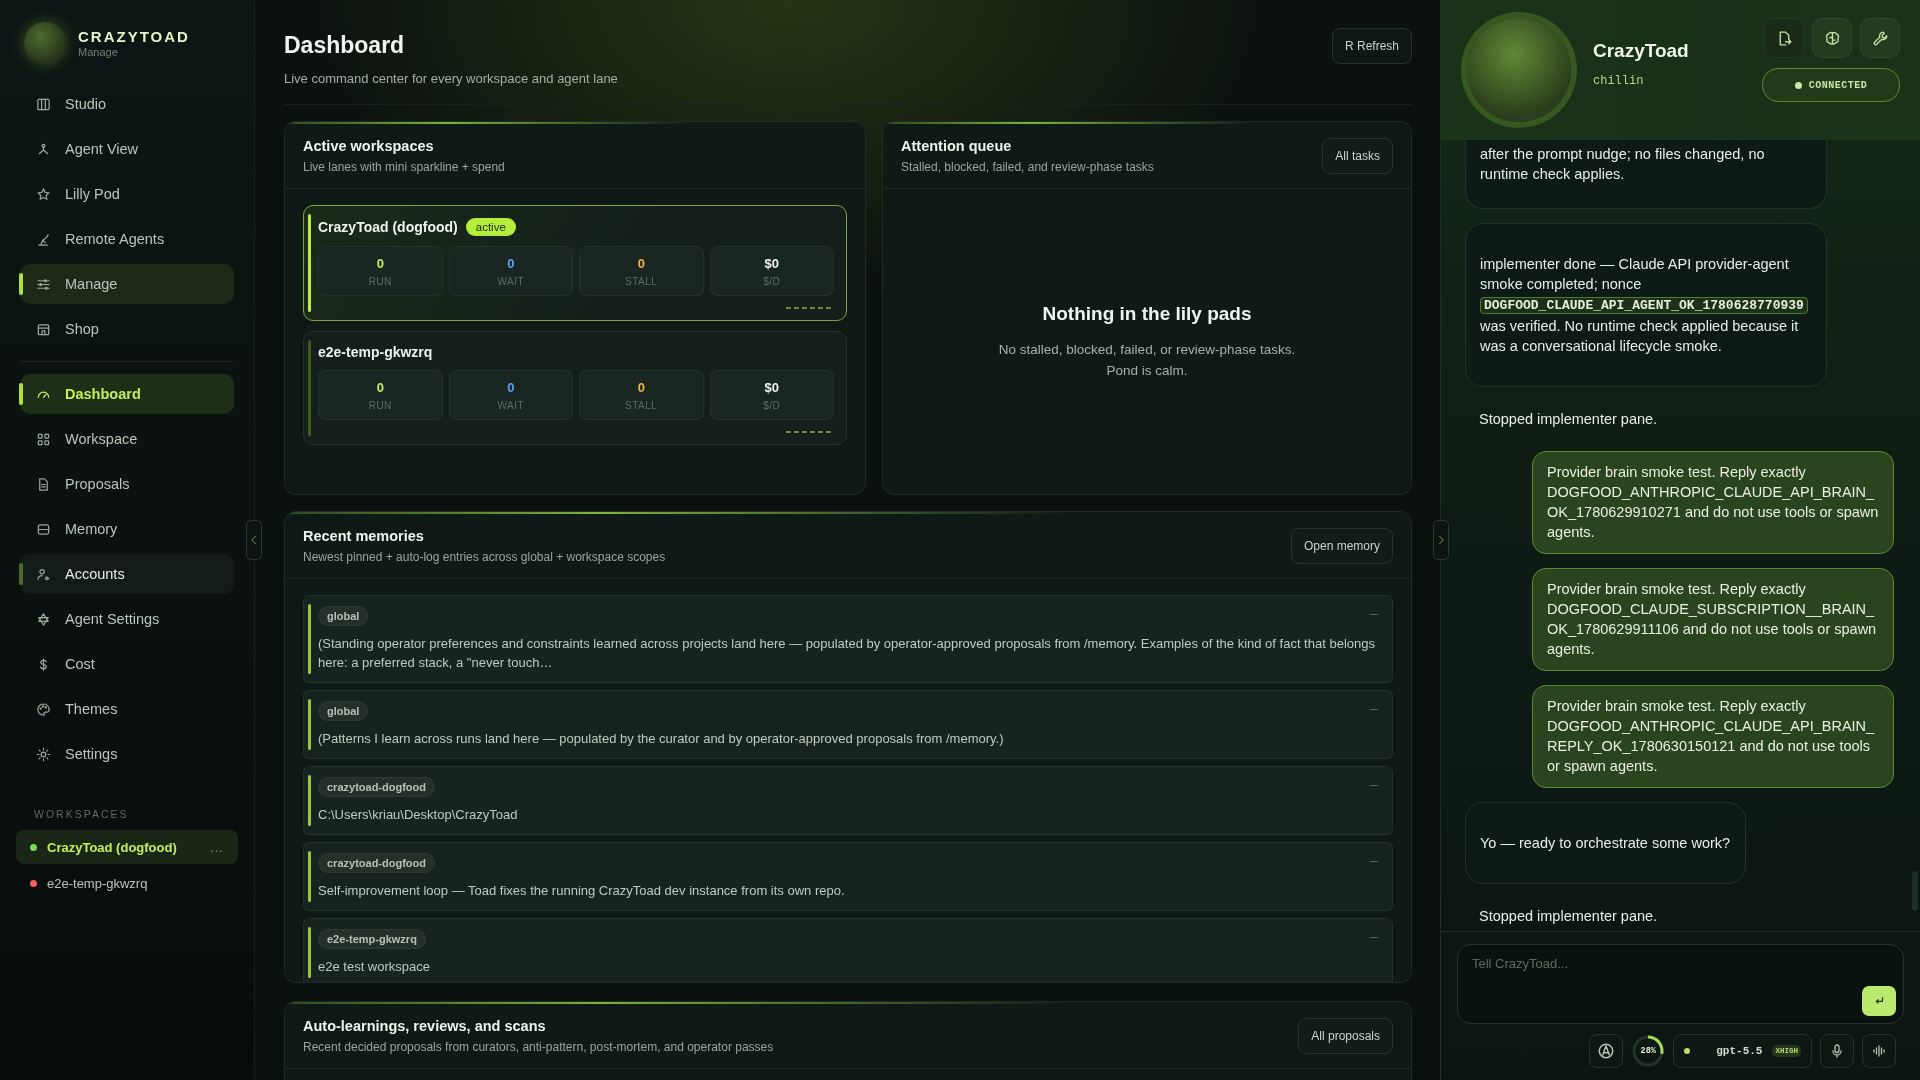 The width and height of the screenshot is (1920, 1080). What do you see at coordinates (490, 227) in the screenshot?
I see `status-badge: active` at bounding box center [490, 227].